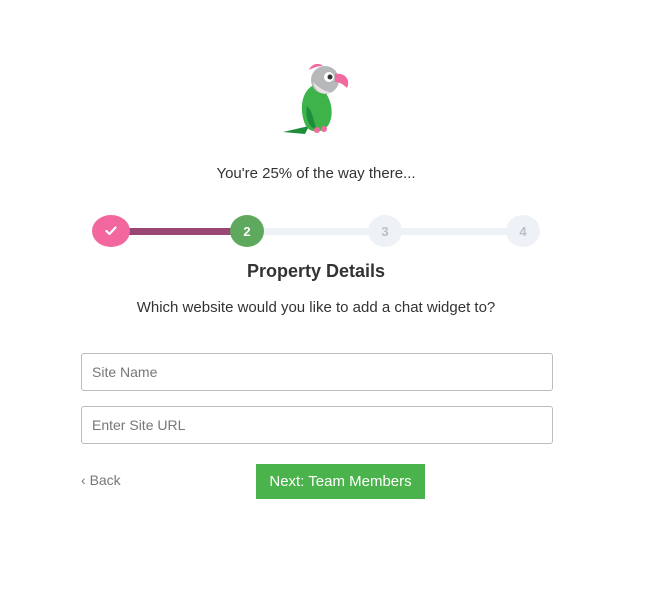 The height and width of the screenshot is (589, 665). What do you see at coordinates (523, 231) in the screenshot?
I see `step-4: 4` at bounding box center [523, 231].